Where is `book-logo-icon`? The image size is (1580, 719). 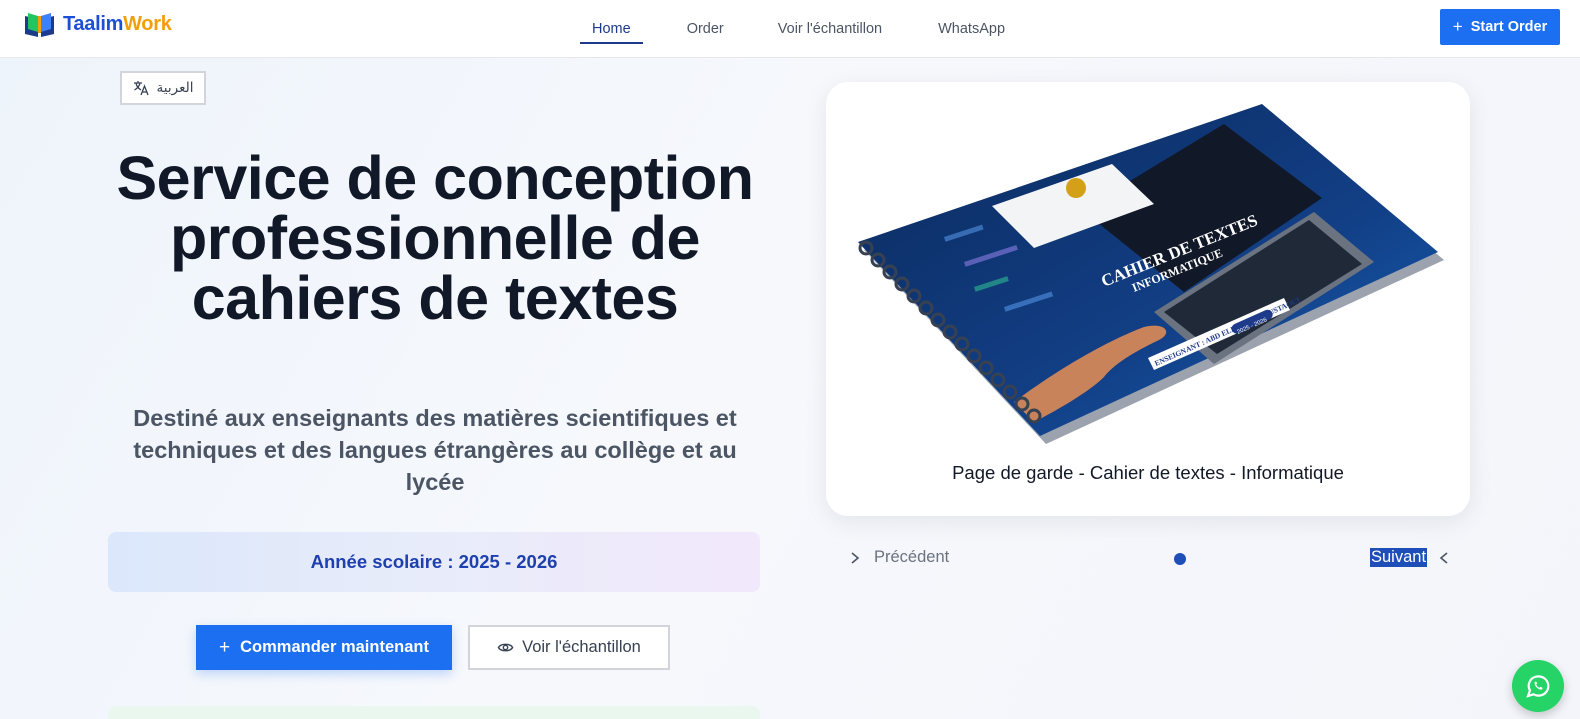 book-logo-icon is located at coordinates (39, 25).